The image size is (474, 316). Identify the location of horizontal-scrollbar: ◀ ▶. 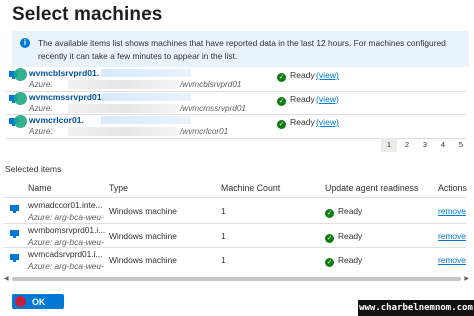
(236, 279).